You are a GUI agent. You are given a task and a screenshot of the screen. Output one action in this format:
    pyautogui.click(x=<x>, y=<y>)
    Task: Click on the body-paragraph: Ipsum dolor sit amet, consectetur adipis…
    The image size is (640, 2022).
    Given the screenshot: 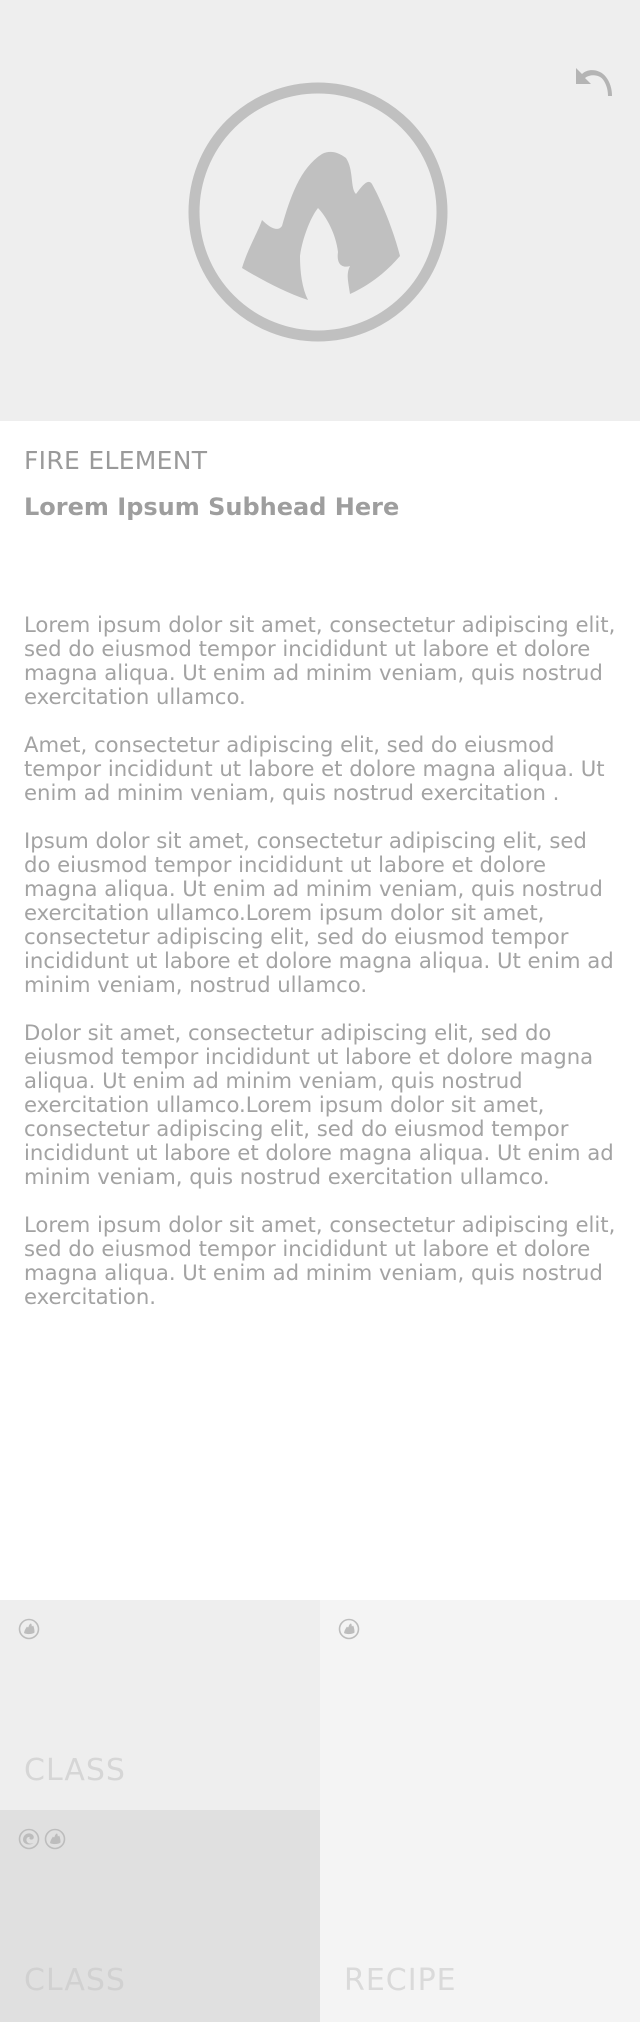 What is the action you would take?
    pyautogui.click(x=319, y=912)
    